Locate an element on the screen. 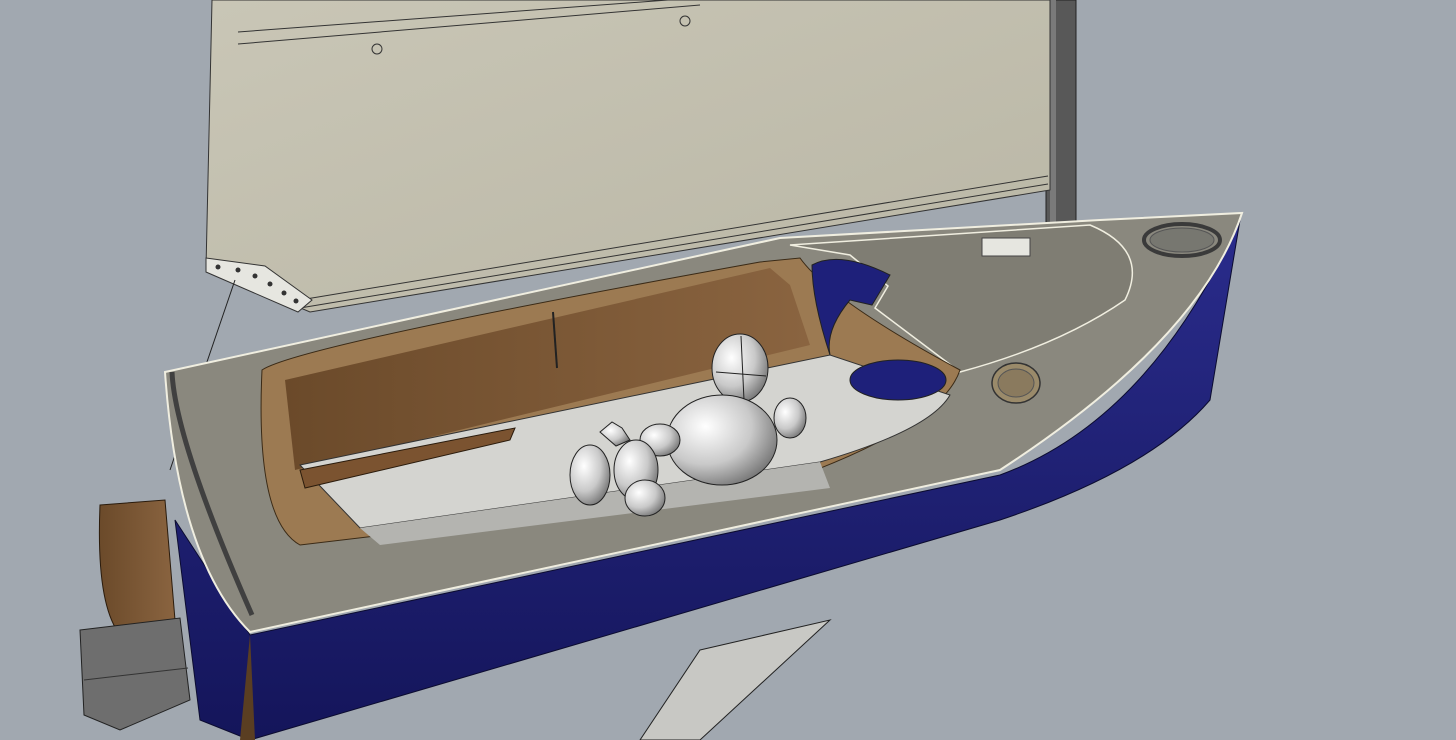  bow-ring is located at coordinates (1182, 240).